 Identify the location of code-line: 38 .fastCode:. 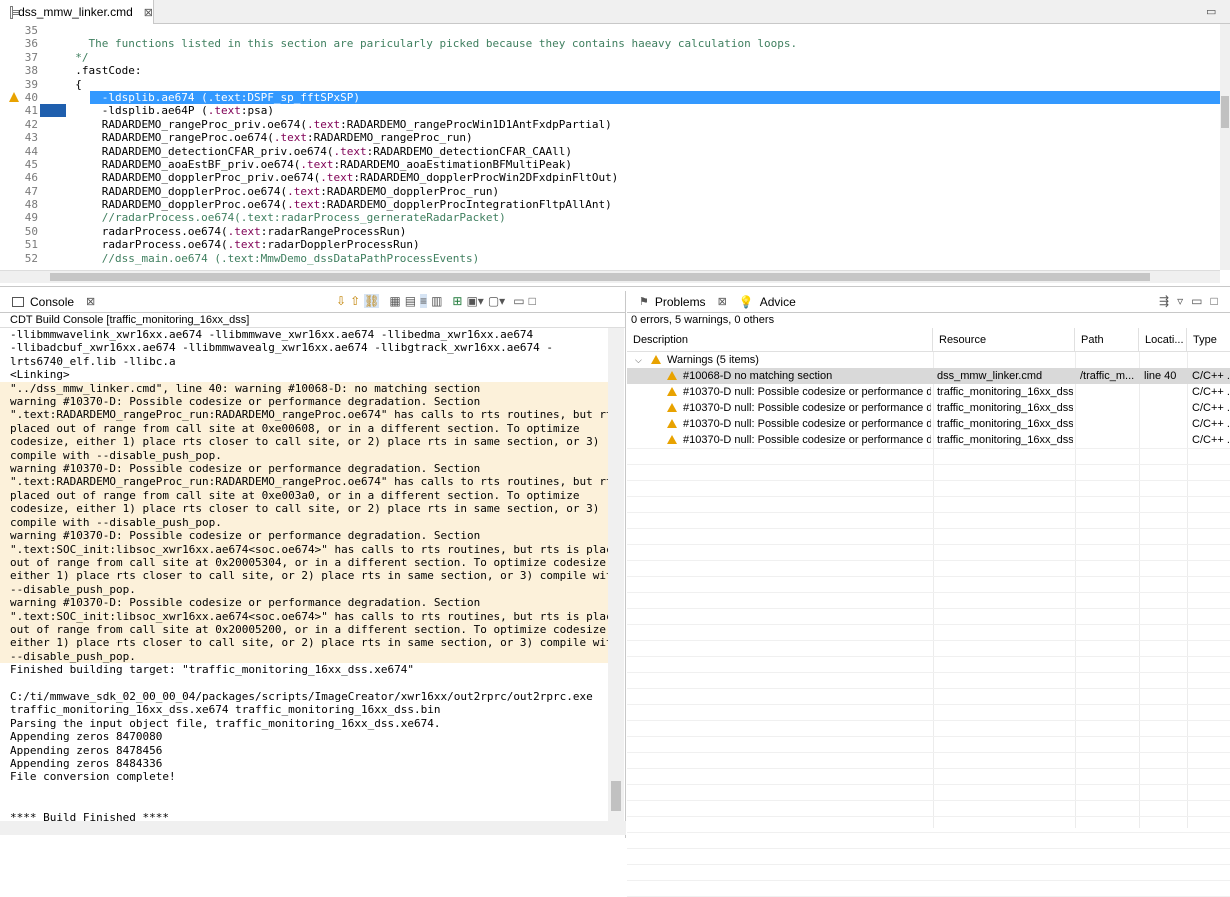
(610, 70).